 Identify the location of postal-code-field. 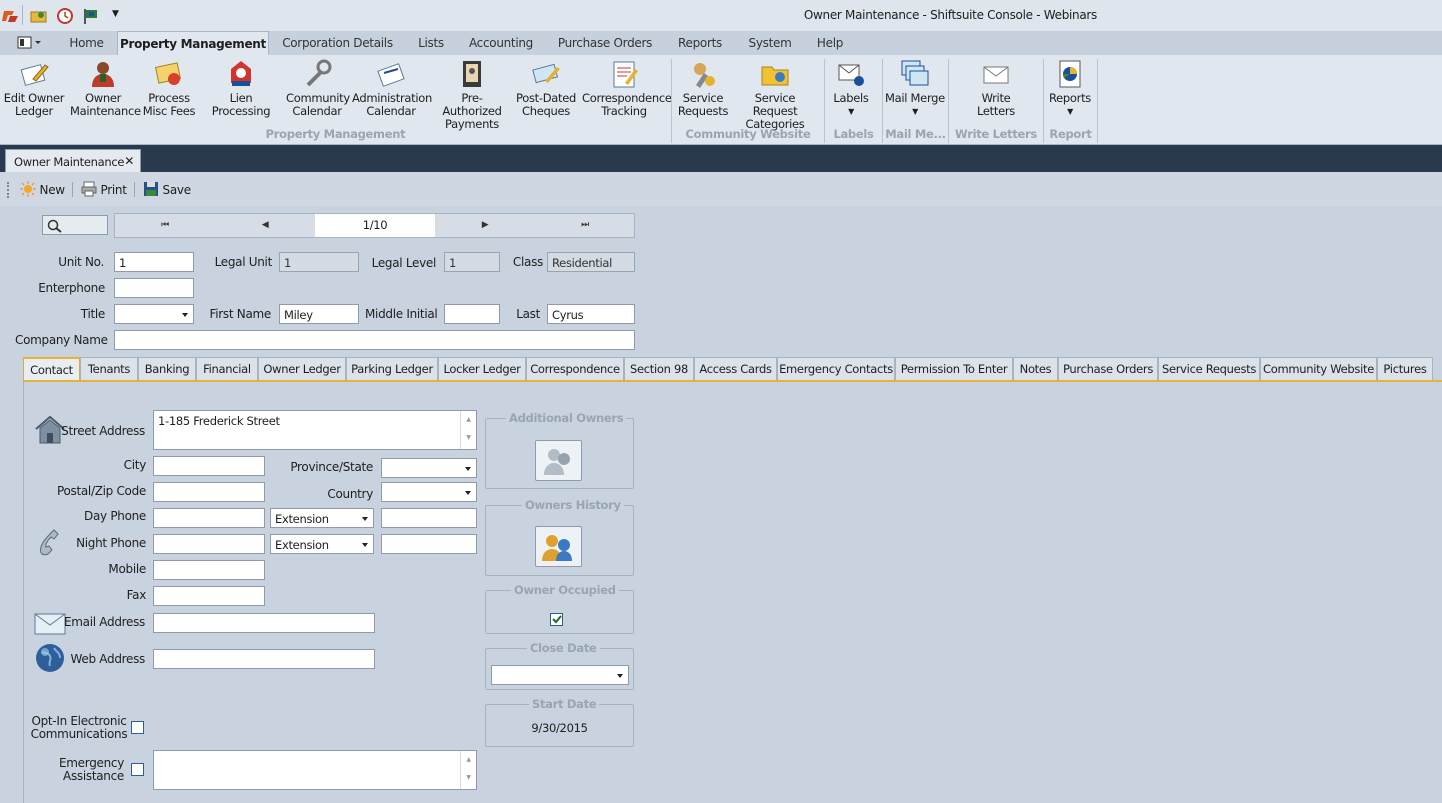
(209, 492).